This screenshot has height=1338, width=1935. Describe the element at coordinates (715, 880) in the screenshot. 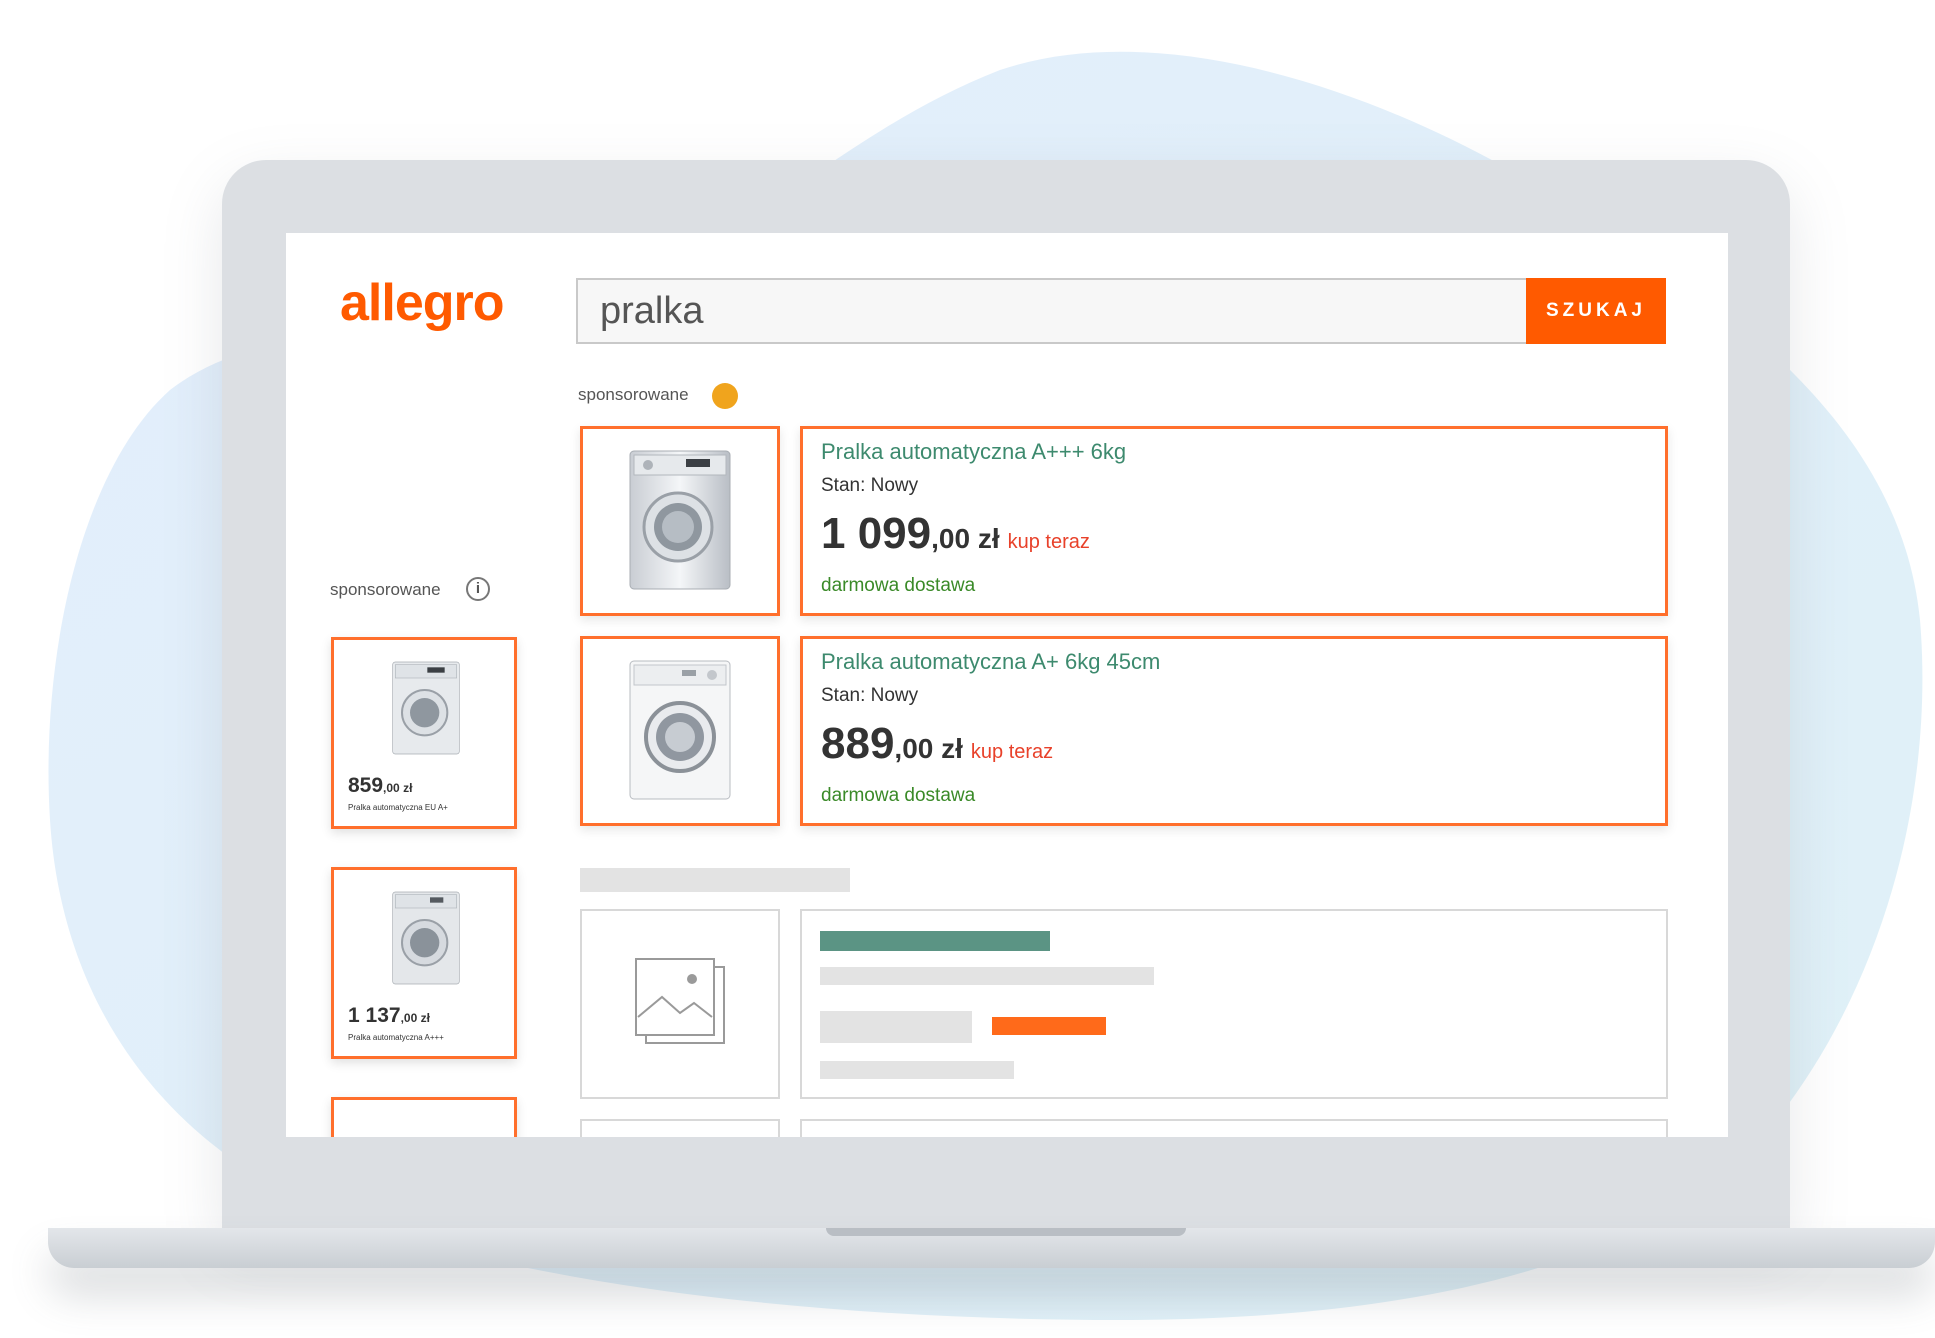

I see `skeleton-section-header` at that location.